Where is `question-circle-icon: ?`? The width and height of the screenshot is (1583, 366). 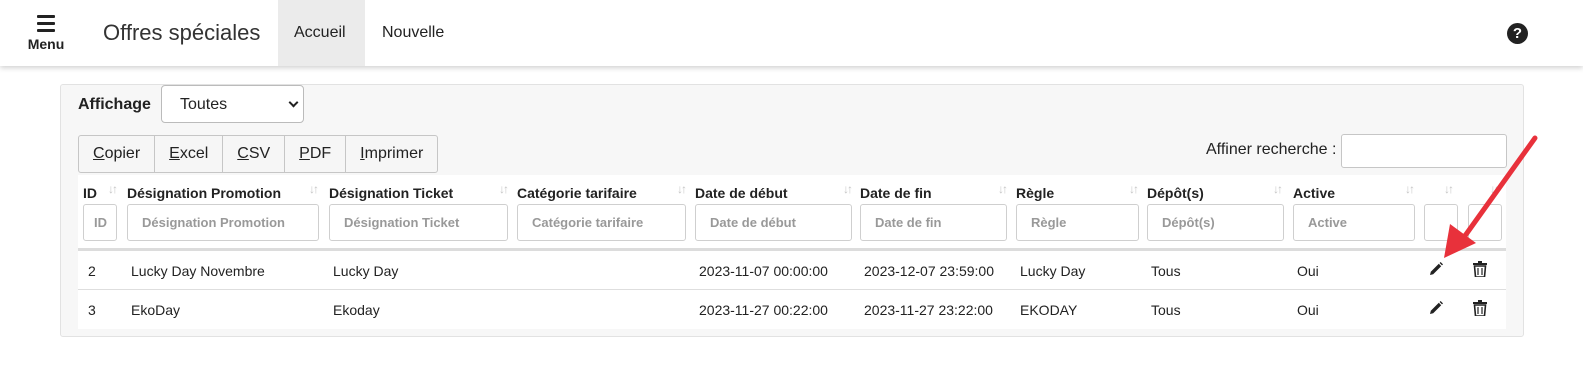
question-circle-icon: ? is located at coordinates (1517, 33).